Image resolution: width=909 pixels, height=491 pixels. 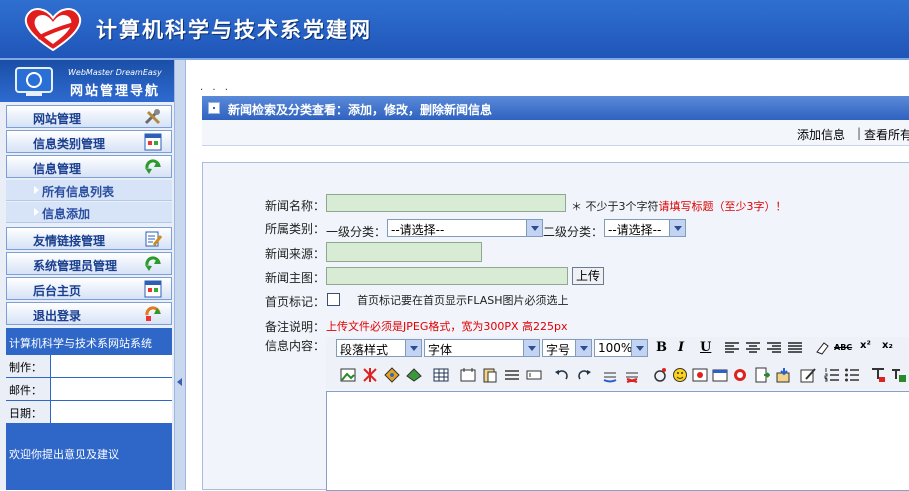 I want to click on news-title-input, so click(x=446, y=203).